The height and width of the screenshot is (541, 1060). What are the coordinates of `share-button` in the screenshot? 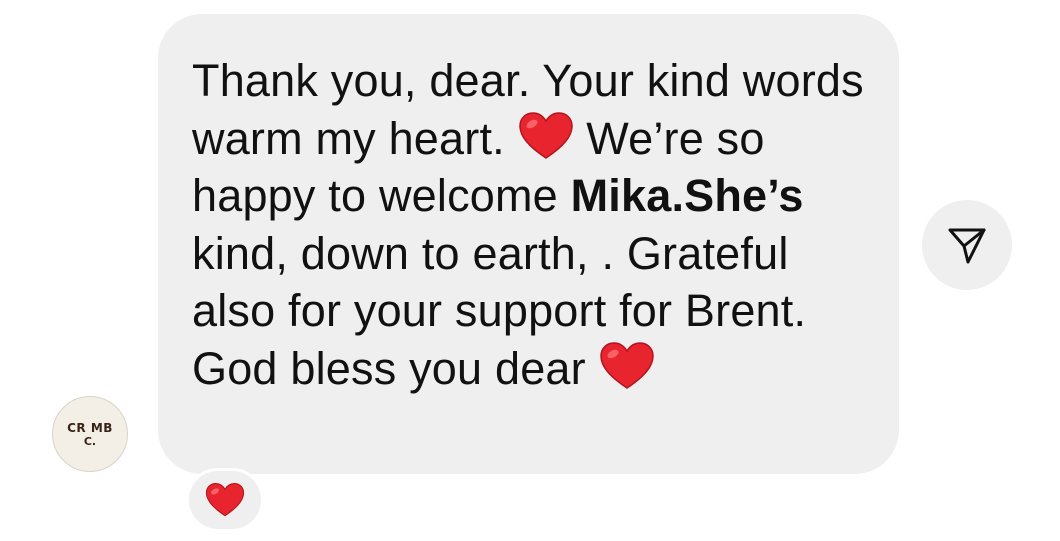 It's located at (967, 245).